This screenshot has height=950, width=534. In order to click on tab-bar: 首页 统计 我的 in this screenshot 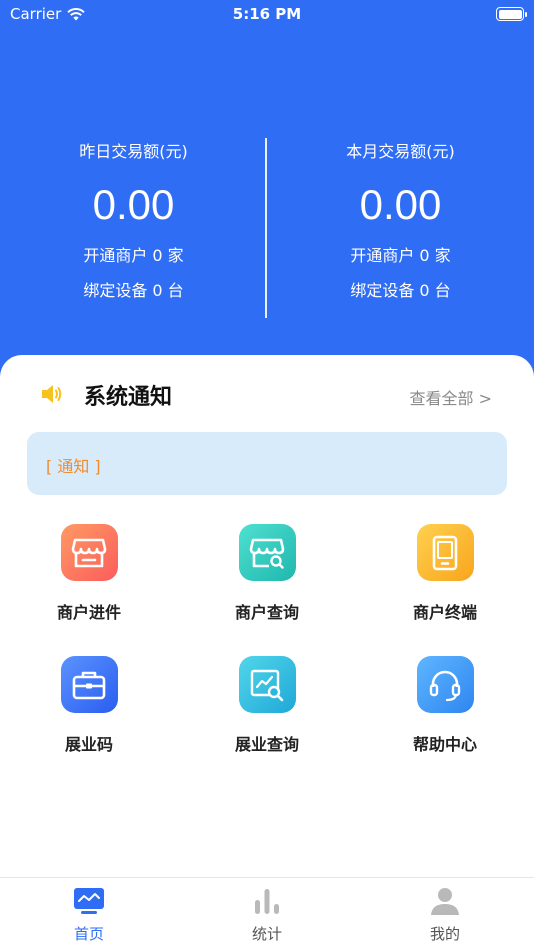, I will do `click(267, 913)`.